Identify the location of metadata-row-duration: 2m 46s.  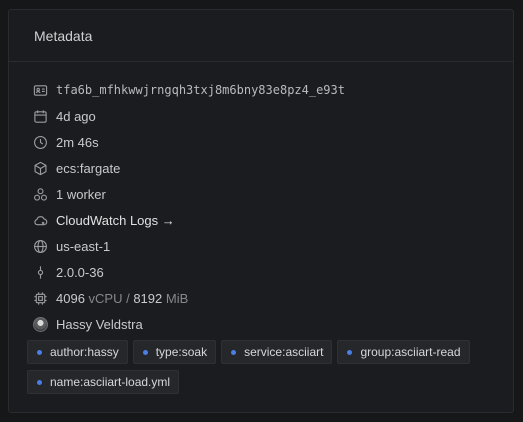
(262, 142).